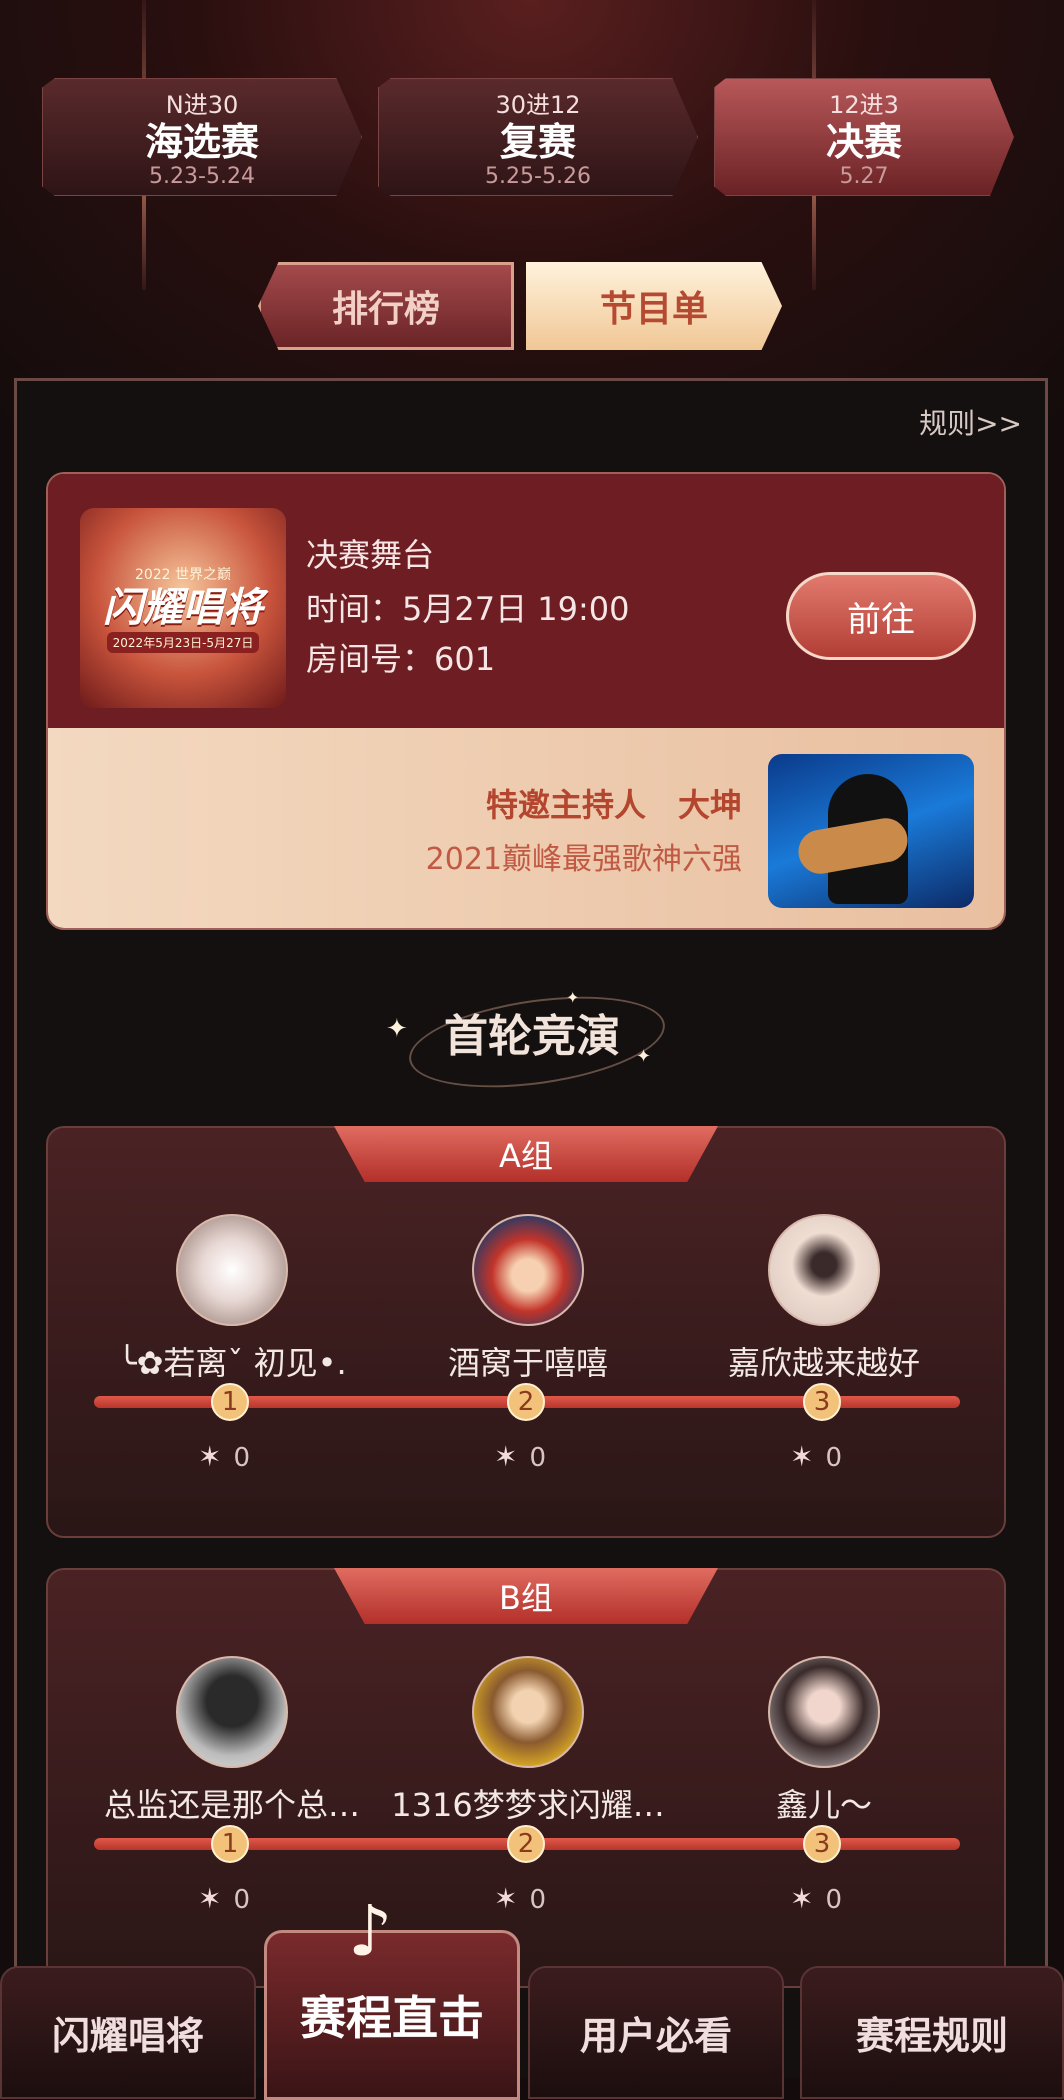 Image resolution: width=1064 pixels, height=2100 pixels. I want to click on group-b-label: B组, so click(526, 1596).